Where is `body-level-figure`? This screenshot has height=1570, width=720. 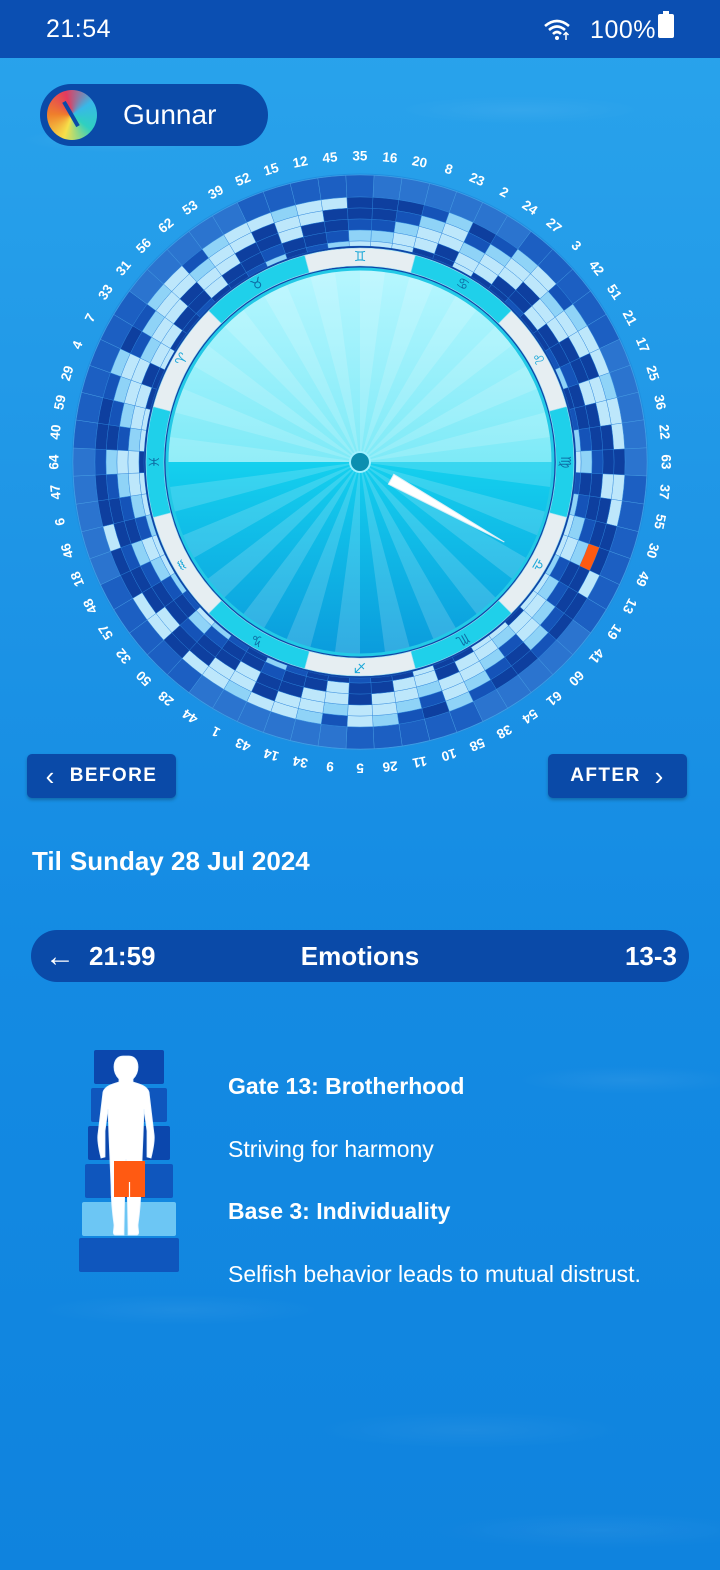 body-level-figure is located at coordinates (129, 1161).